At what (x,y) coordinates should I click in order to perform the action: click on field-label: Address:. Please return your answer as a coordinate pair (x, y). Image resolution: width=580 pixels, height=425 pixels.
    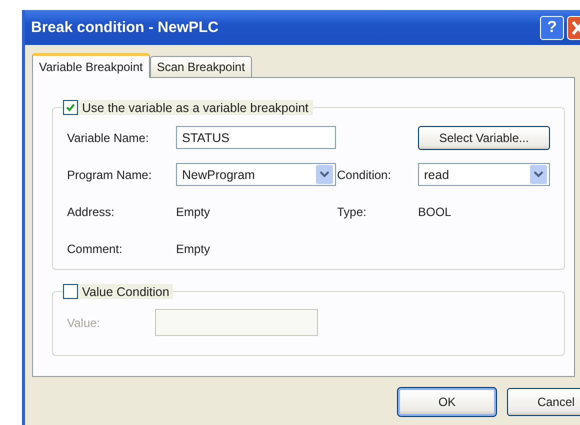
    Looking at the image, I should click on (91, 211).